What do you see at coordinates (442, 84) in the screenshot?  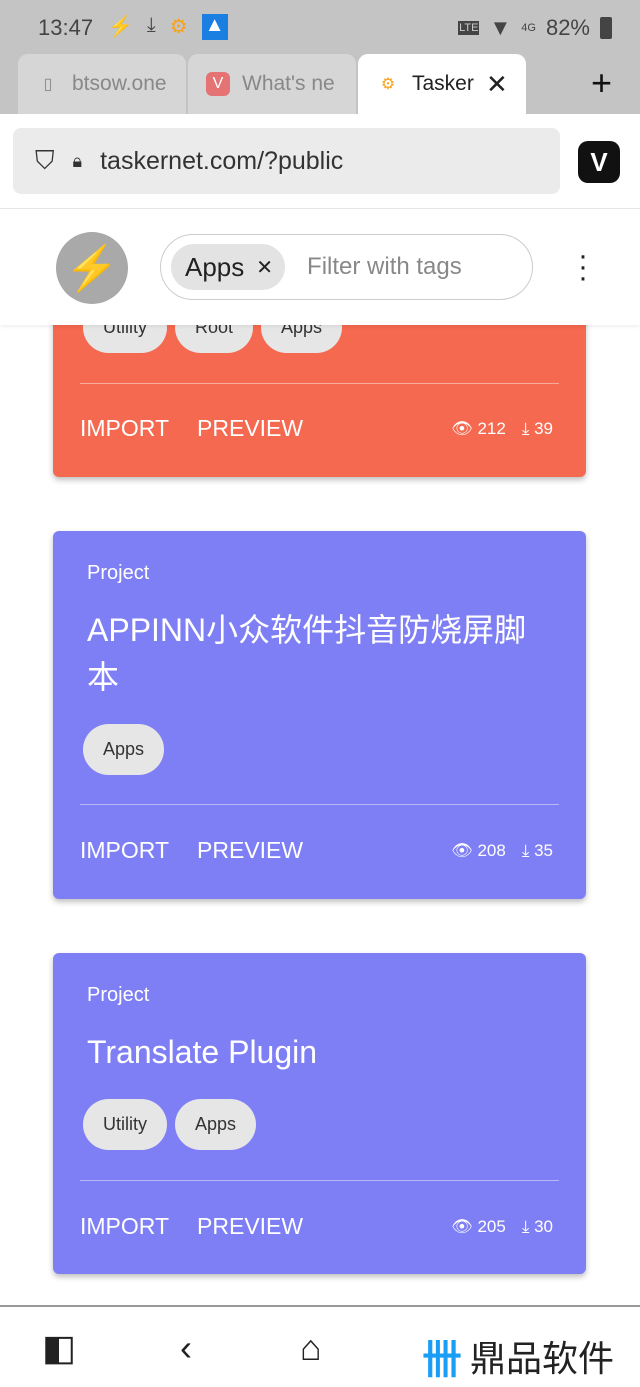 I see `tab-taskernet: ⚙TaskerN✕` at bounding box center [442, 84].